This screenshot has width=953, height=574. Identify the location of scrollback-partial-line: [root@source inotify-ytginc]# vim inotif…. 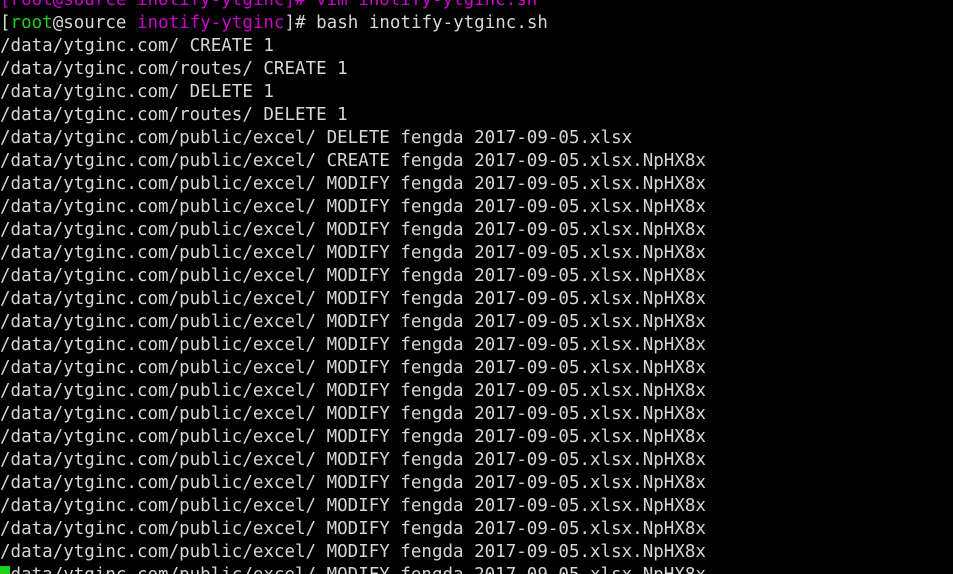
(476, 6).